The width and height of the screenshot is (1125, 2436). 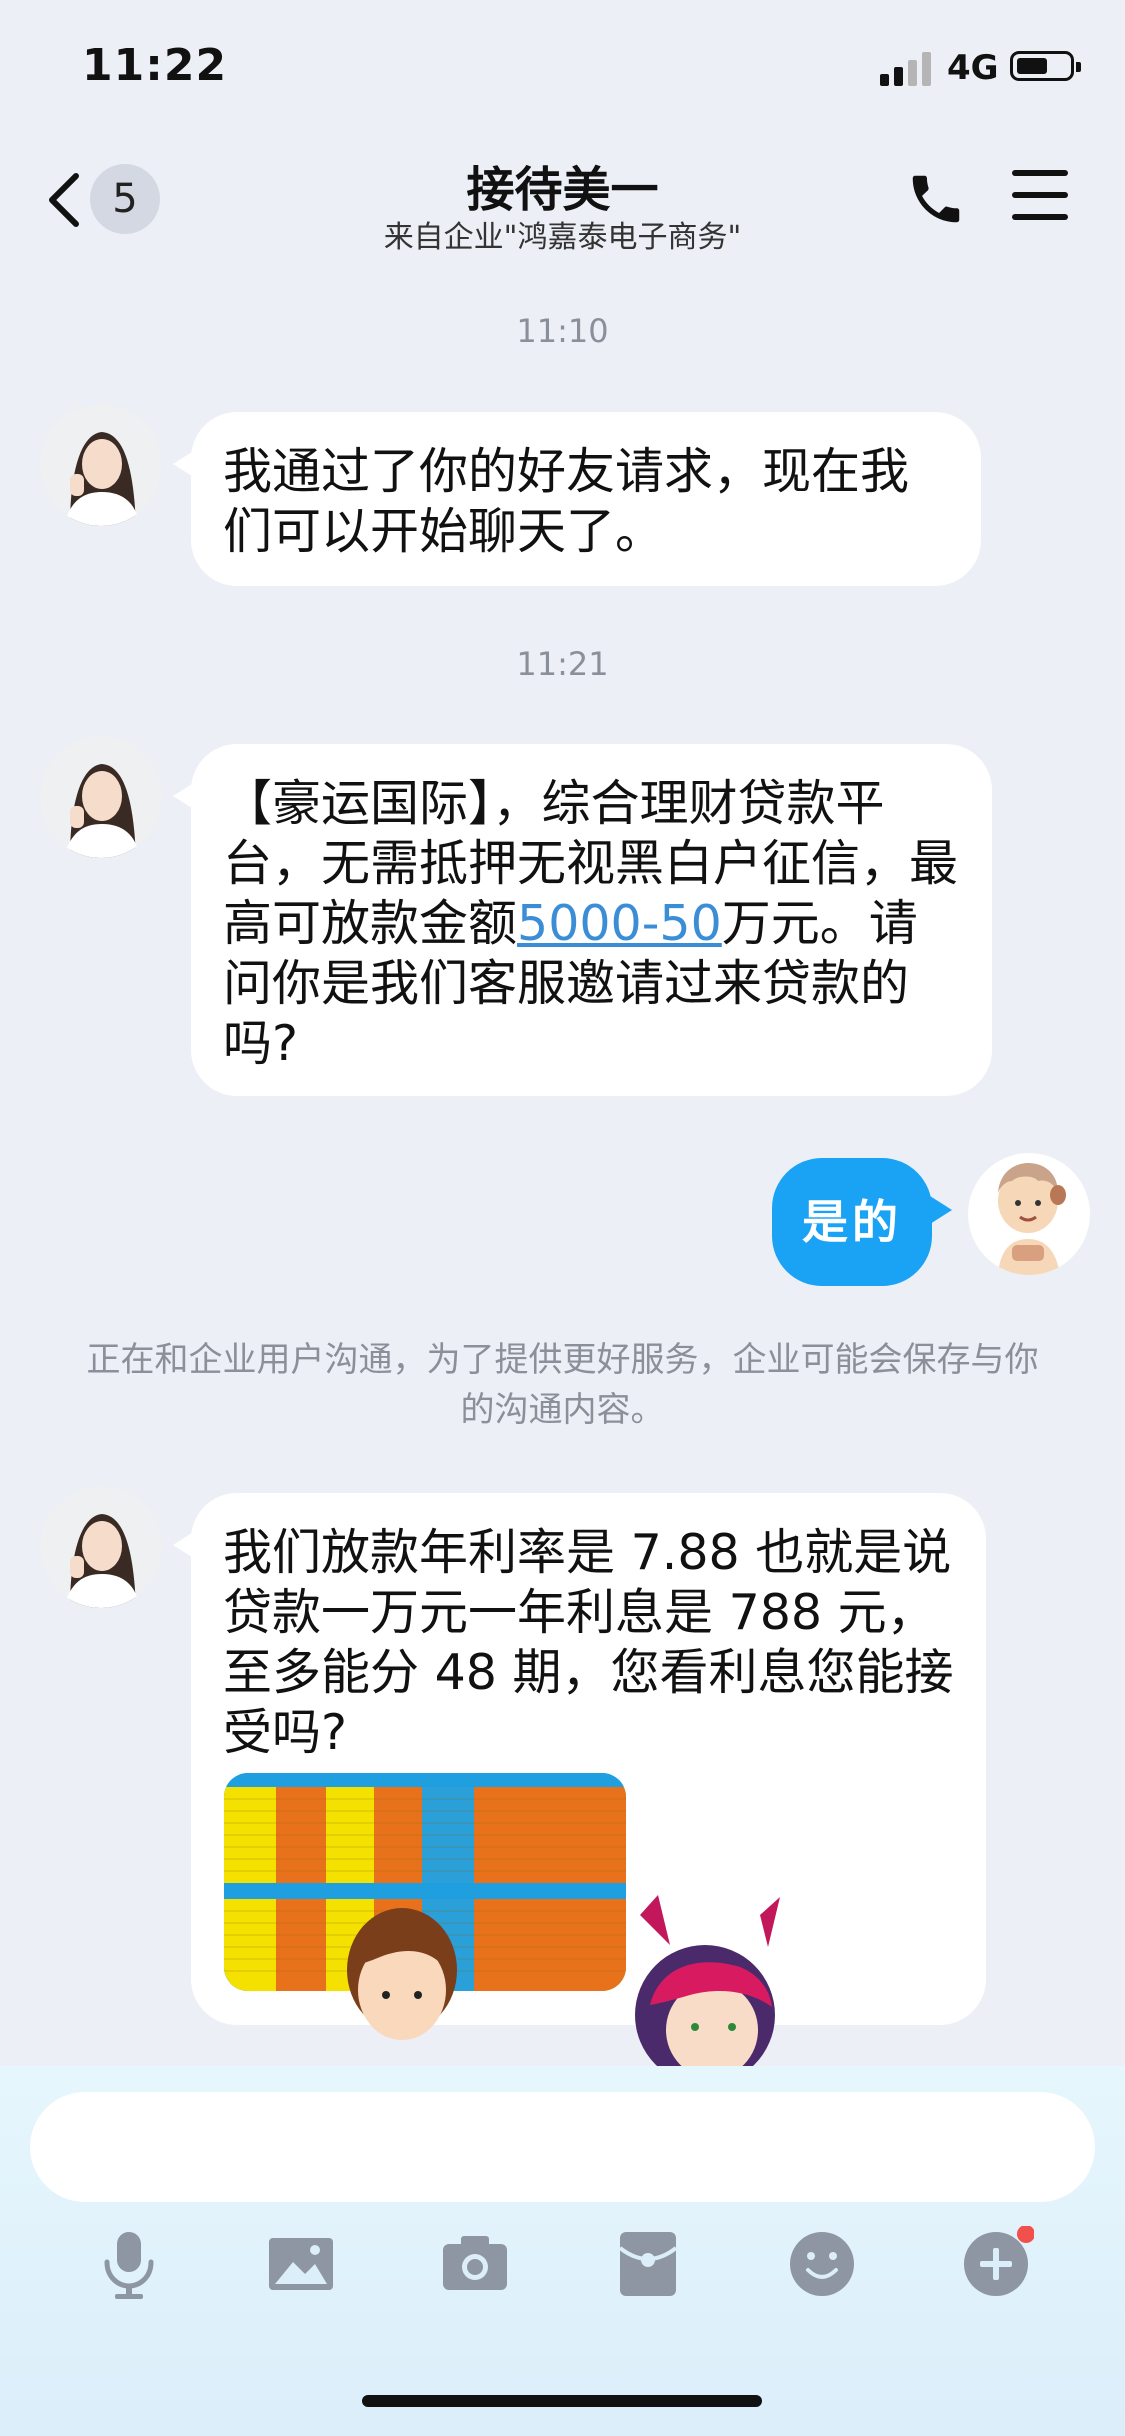 What do you see at coordinates (973, 68) in the screenshot?
I see `network-type: 4G` at bounding box center [973, 68].